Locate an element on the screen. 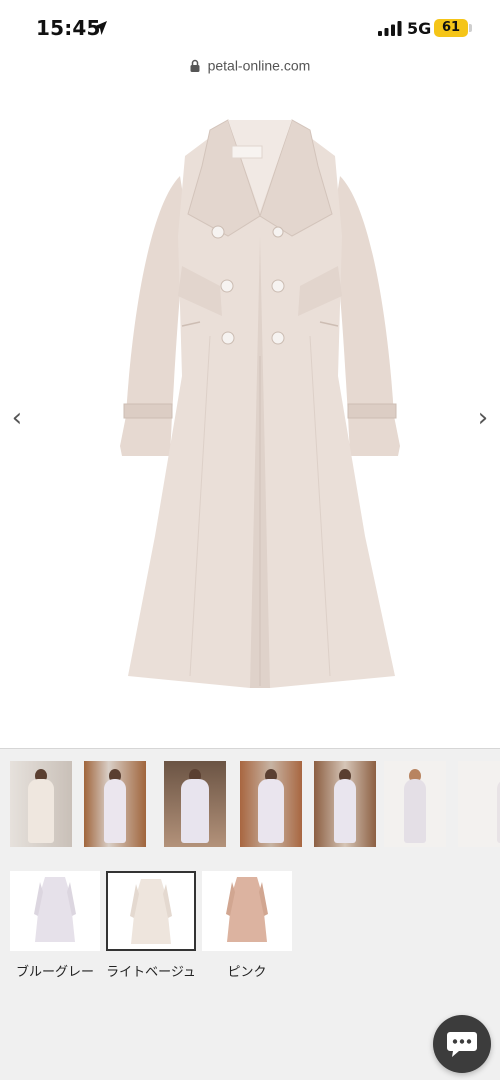 The width and height of the screenshot is (500, 1080). chat-button is located at coordinates (462, 1044).